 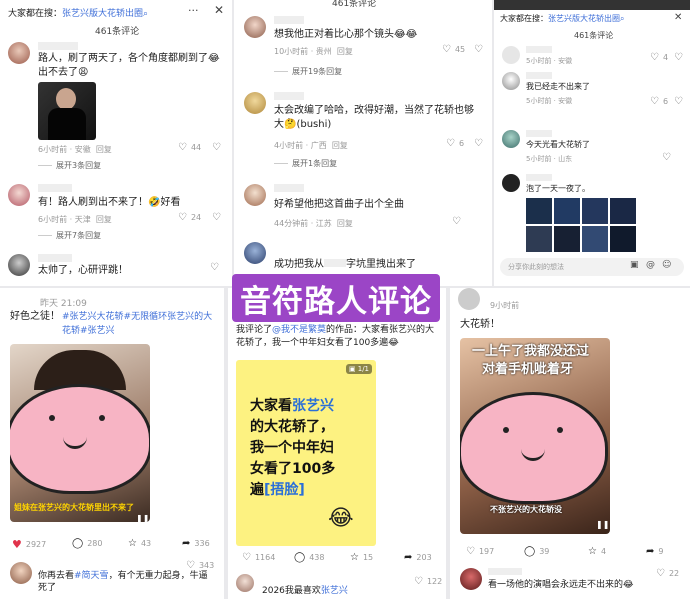 What do you see at coordinates (634, 265) in the screenshot?
I see `image-icon: ▣` at bounding box center [634, 265].